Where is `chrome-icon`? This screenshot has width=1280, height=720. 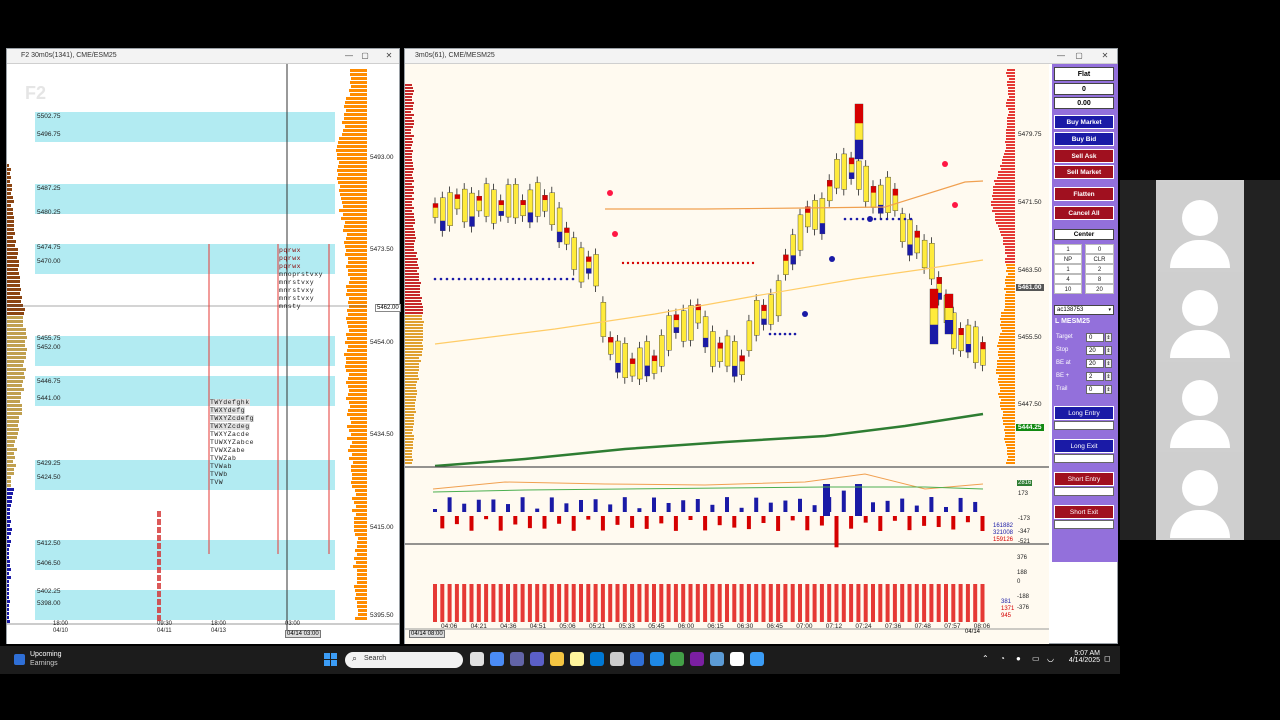 chrome-icon is located at coordinates (677, 659).